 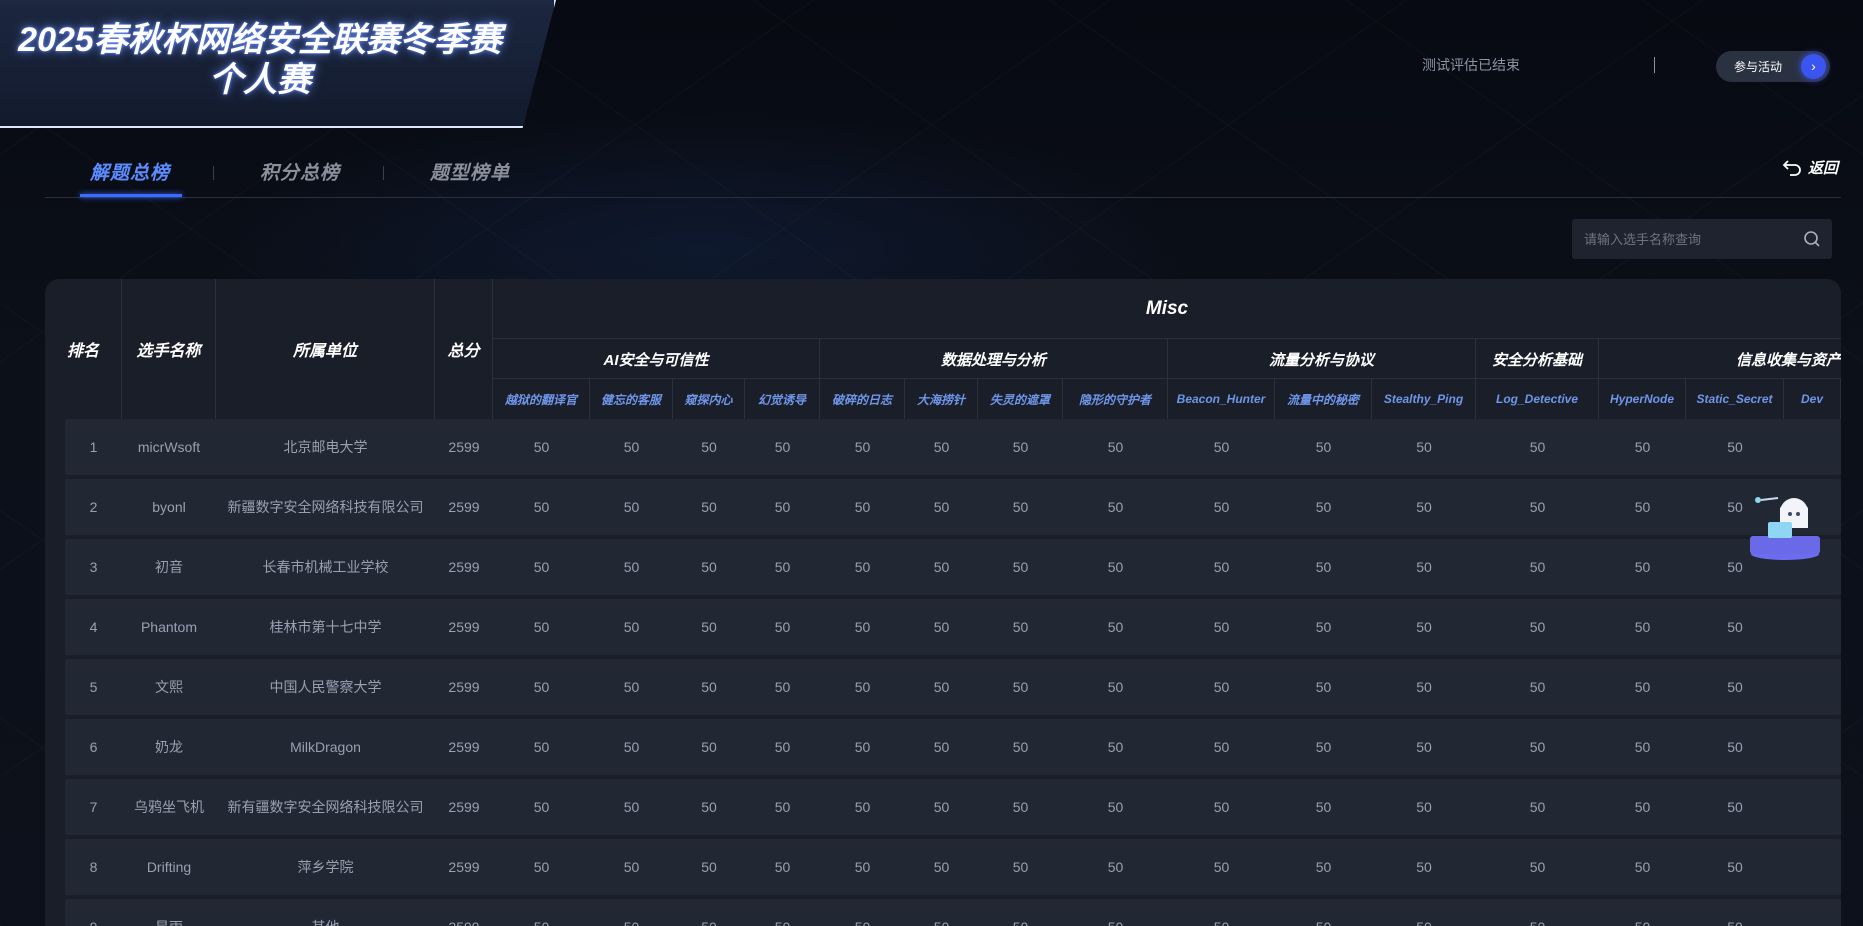 I want to click on header-divider, so click(x=1654, y=65).